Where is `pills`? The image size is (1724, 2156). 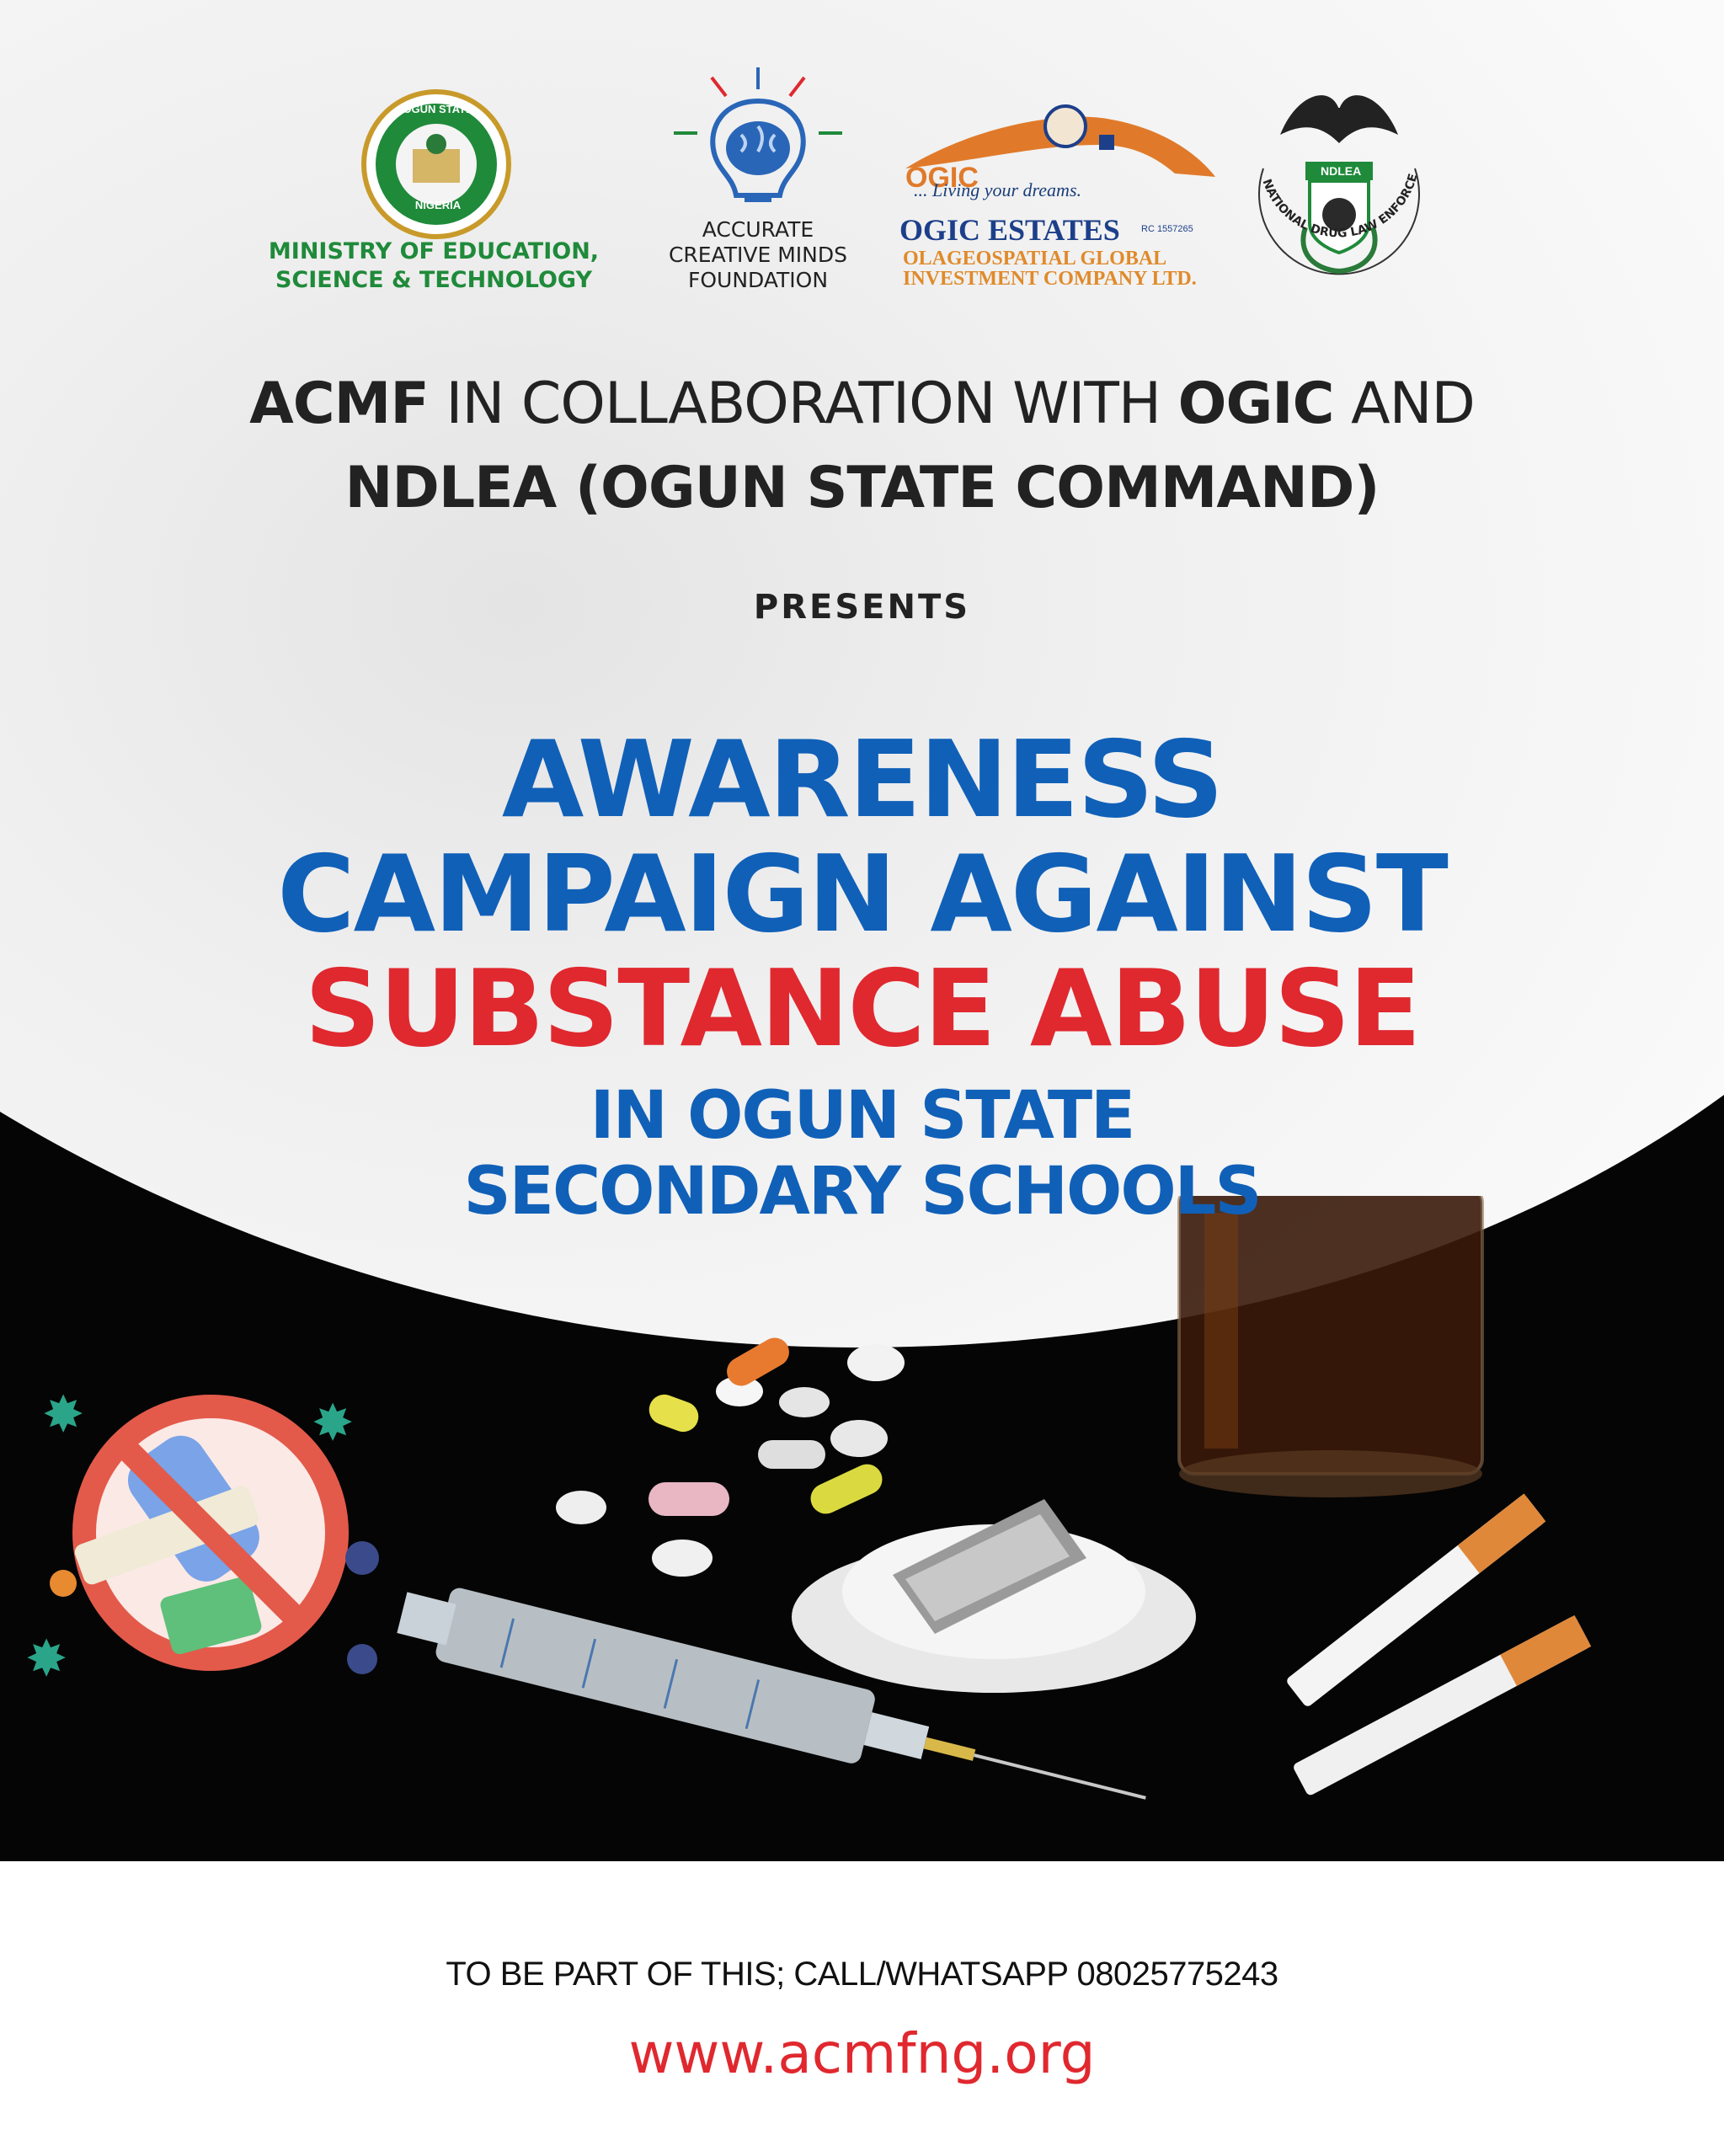 pills is located at coordinates (730, 1457).